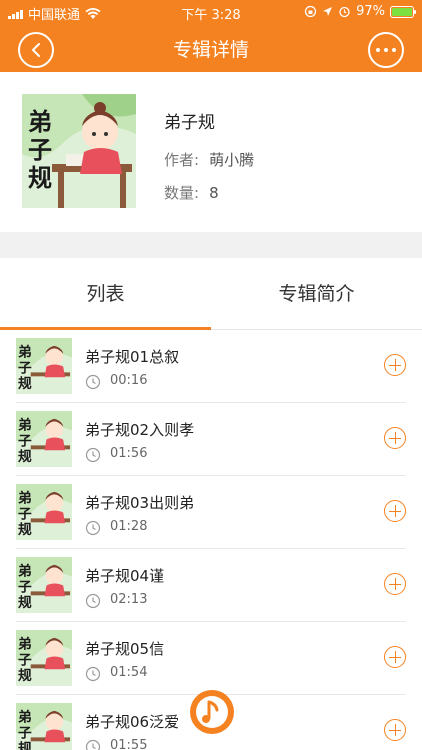 This screenshot has height=750, width=422. What do you see at coordinates (211, 512) in the screenshot?
I see `list-item: 弟子规 弟子规03出则弟 01:28` at bounding box center [211, 512].